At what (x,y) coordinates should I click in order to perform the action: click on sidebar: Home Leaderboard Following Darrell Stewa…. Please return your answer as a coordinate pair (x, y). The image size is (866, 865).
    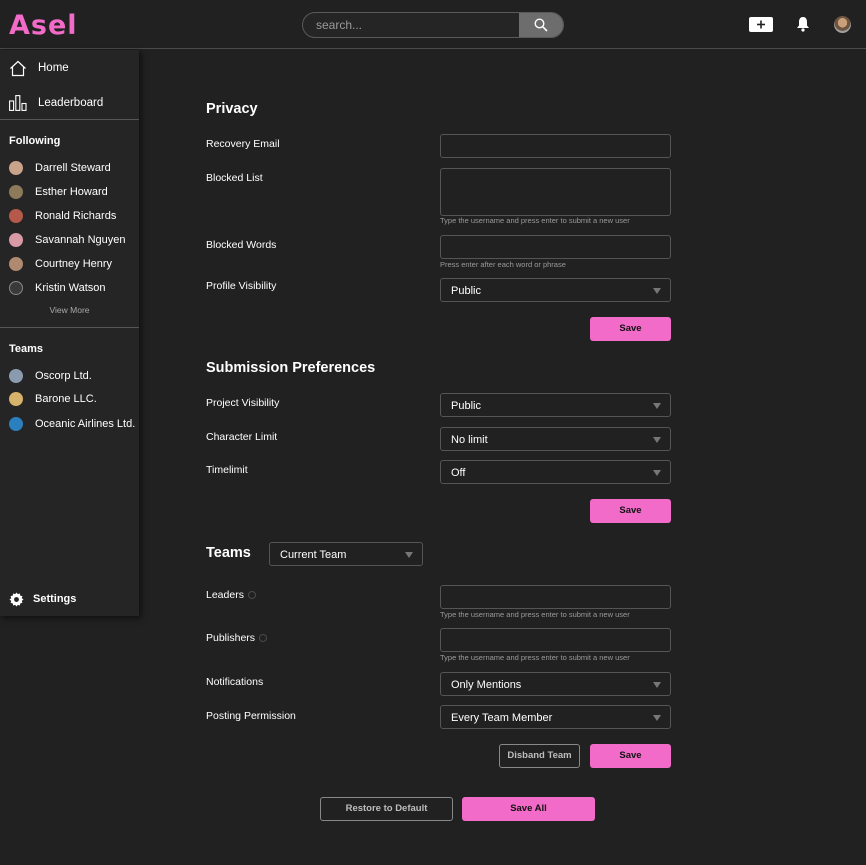
    Looking at the image, I should click on (69, 333).